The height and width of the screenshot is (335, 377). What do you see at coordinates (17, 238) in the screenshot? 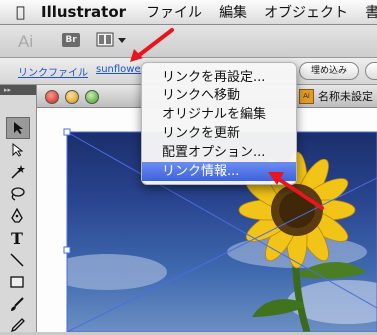
I see `type-tool-icon: T` at bounding box center [17, 238].